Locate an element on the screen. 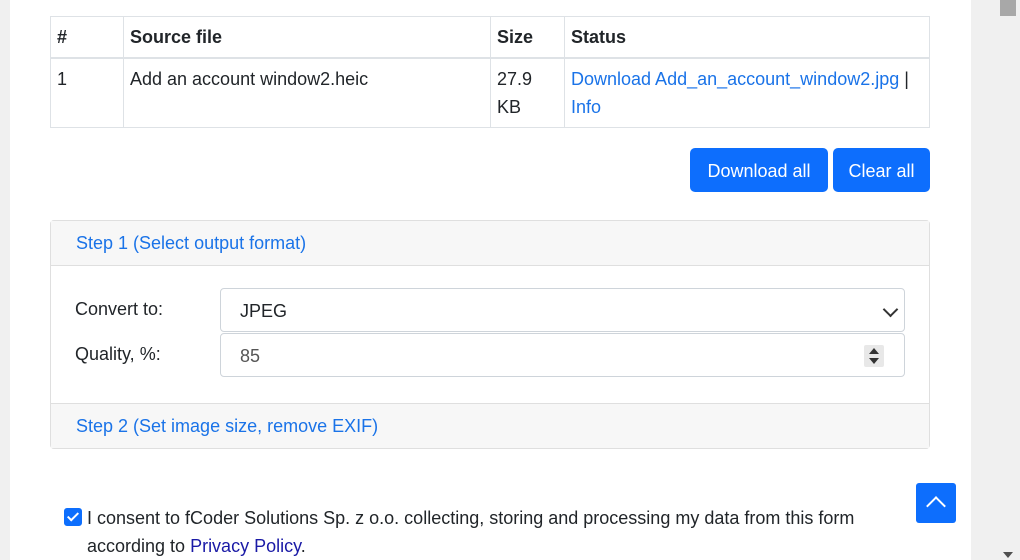  chevron-down-icon is located at coordinates (890, 309).